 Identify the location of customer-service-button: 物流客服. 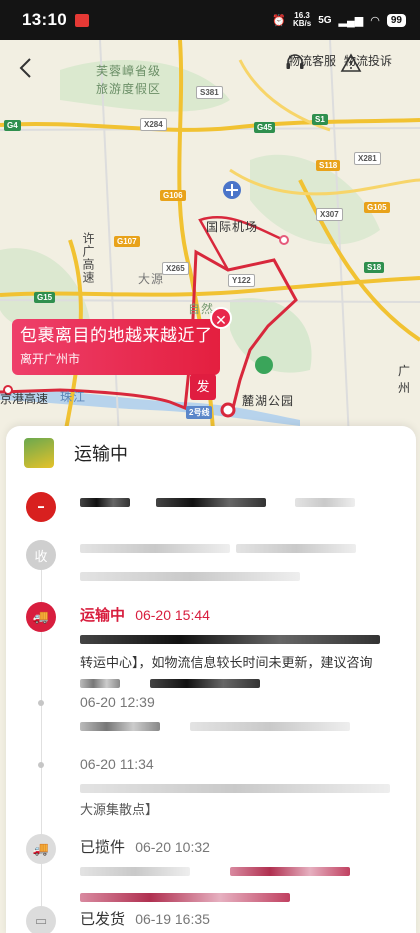
(312, 60).